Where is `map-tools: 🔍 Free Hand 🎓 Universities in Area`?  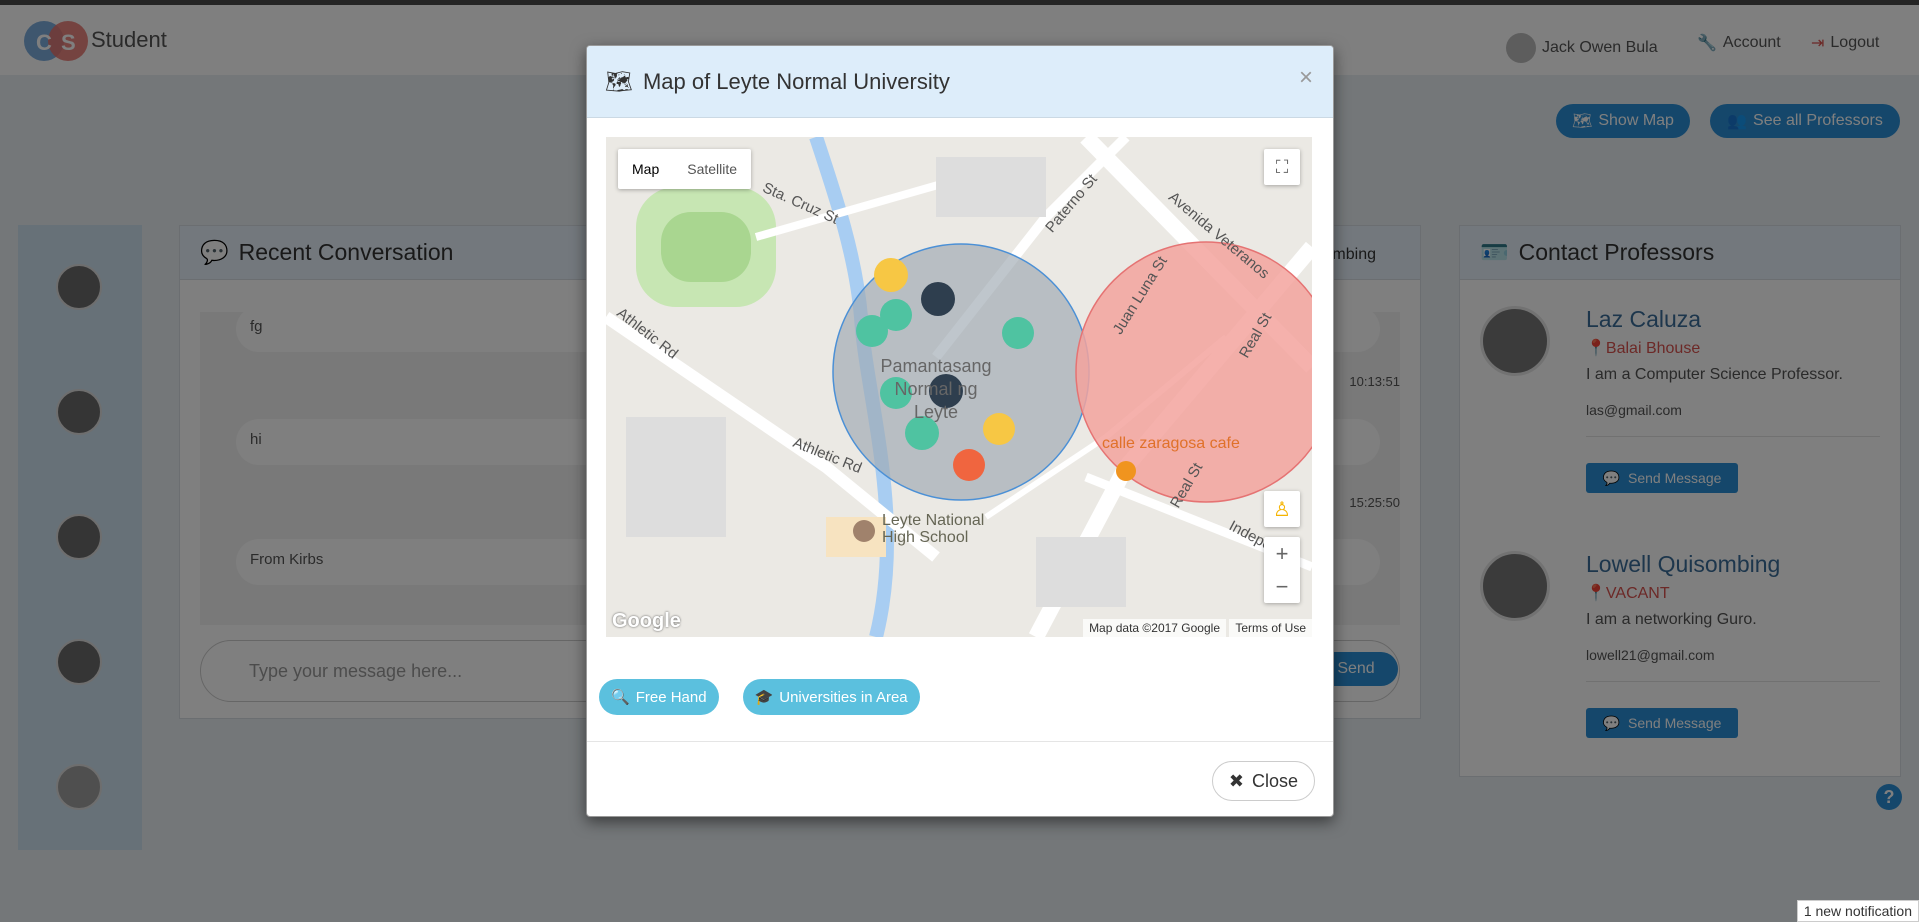
map-tools: 🔍 Free Hand 🎓 Universities in Area is located at coordinates (759, 697).